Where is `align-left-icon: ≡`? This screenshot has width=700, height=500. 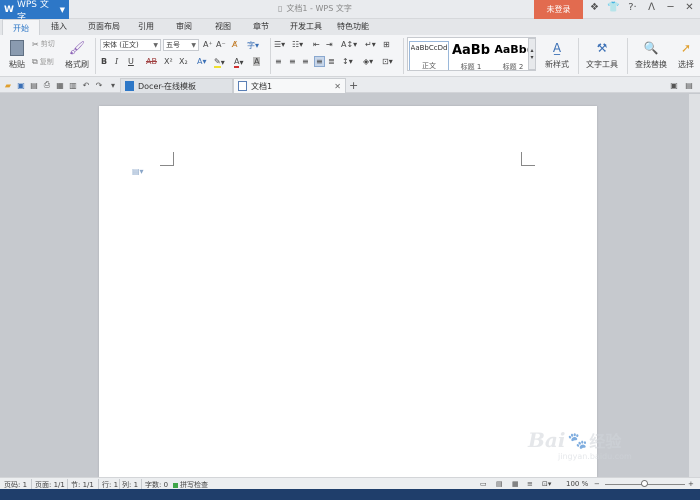
align-left-icon: ≡ is located at coordinates (278, 61).